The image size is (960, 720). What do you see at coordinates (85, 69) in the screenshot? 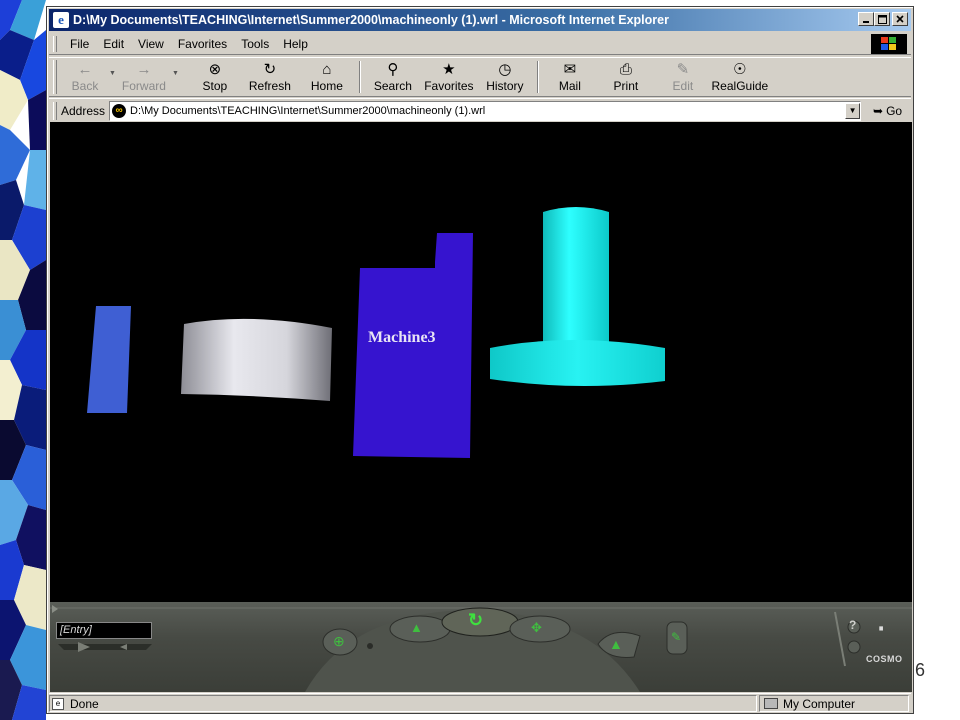
I see `back-arrow-icon: ←` at bounding box center [85, 69].